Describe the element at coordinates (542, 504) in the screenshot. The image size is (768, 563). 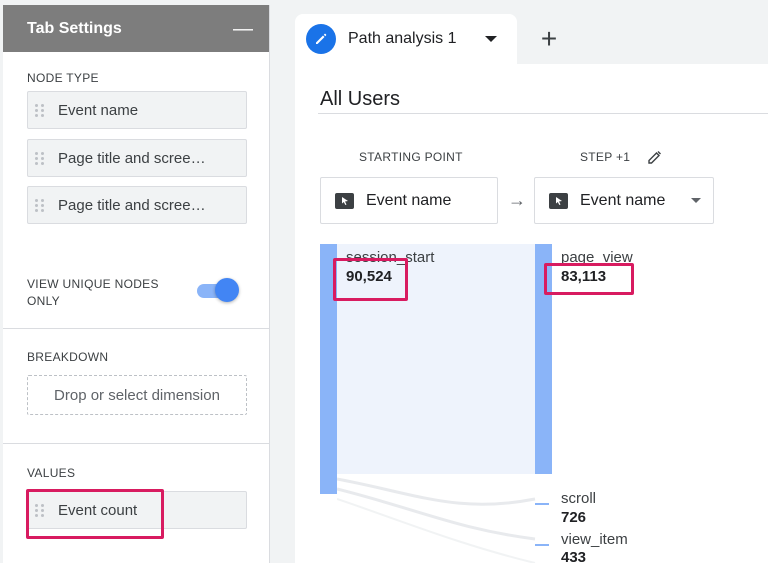
I see `scroll-node-bar` at that location.